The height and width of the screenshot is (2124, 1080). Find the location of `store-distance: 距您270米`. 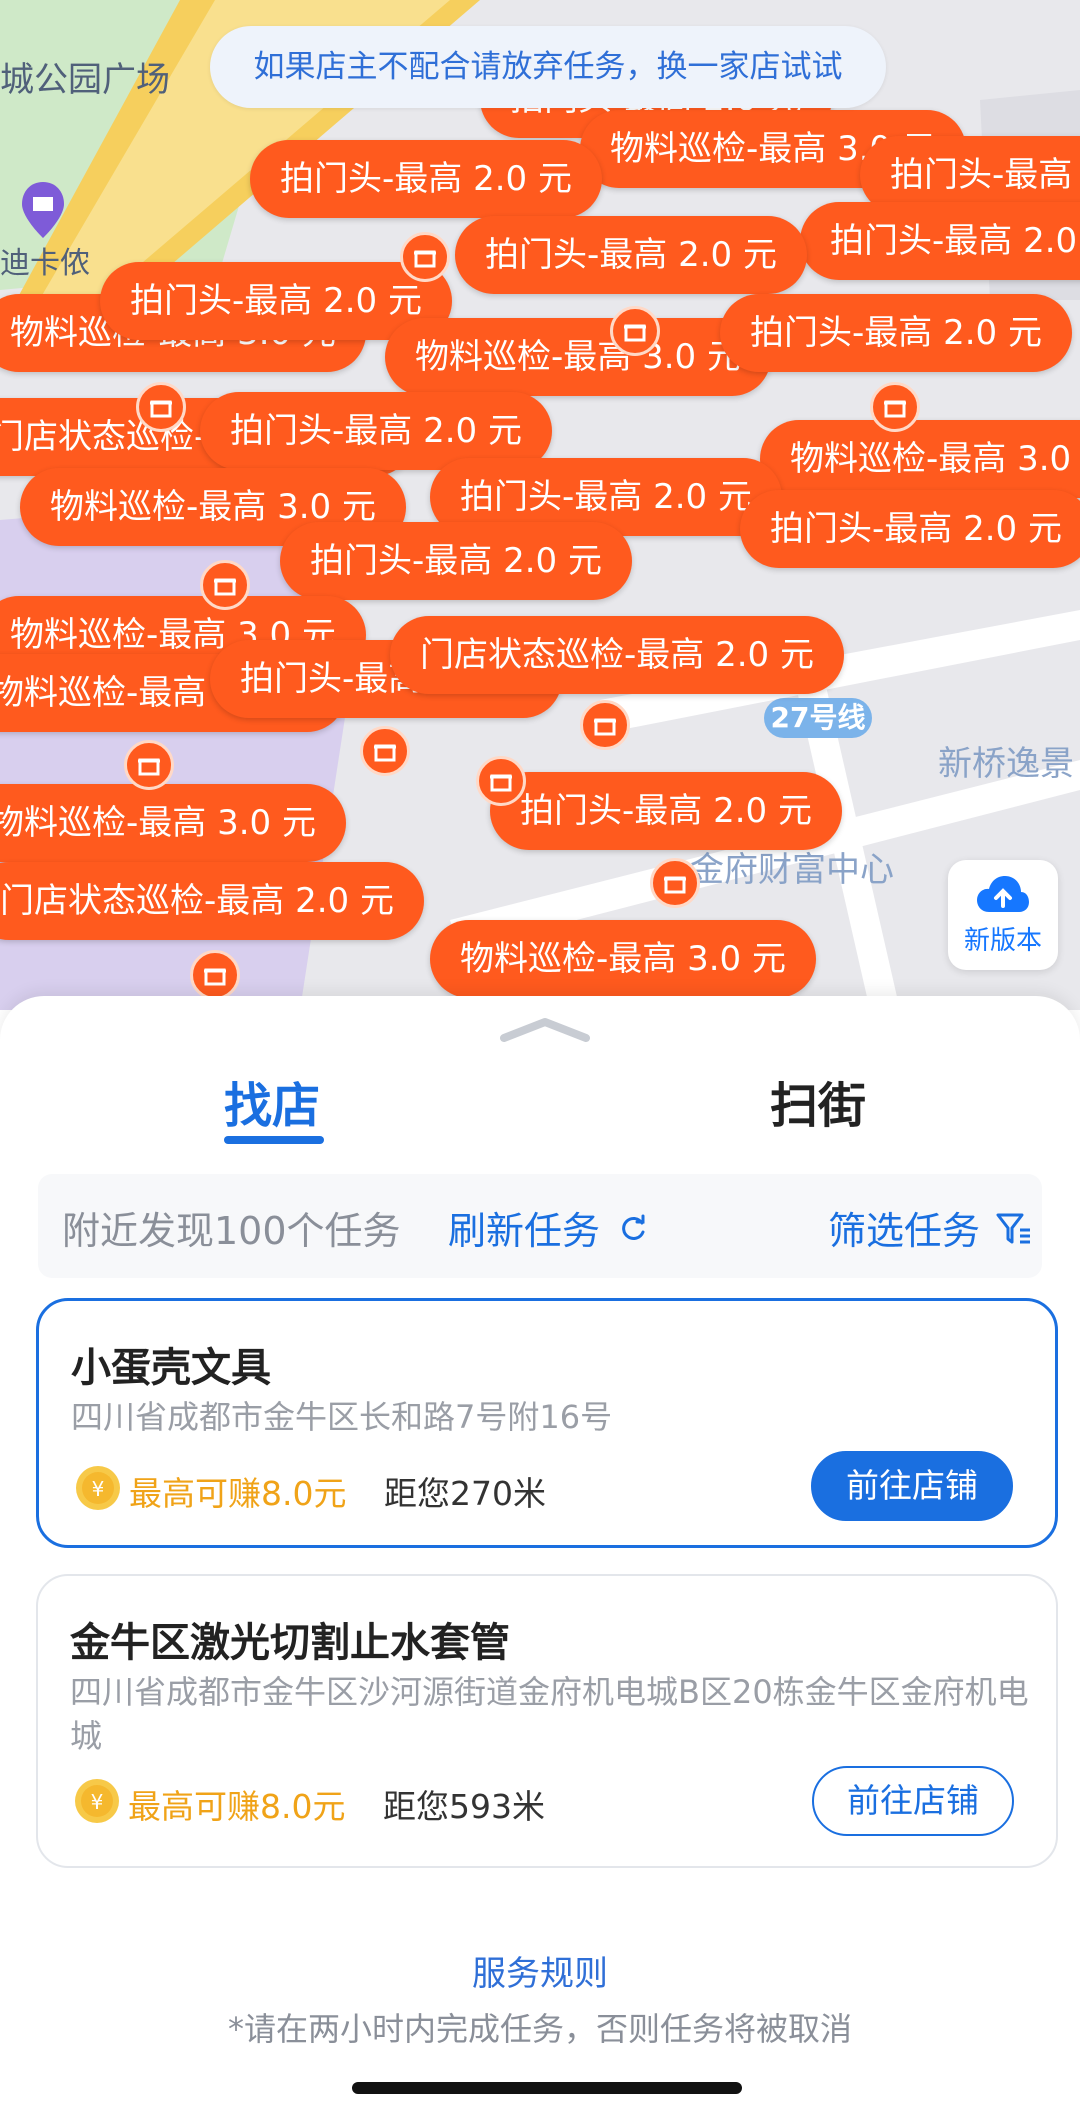

store-distance: 距您270米 is located at coordinates (465, 1493).